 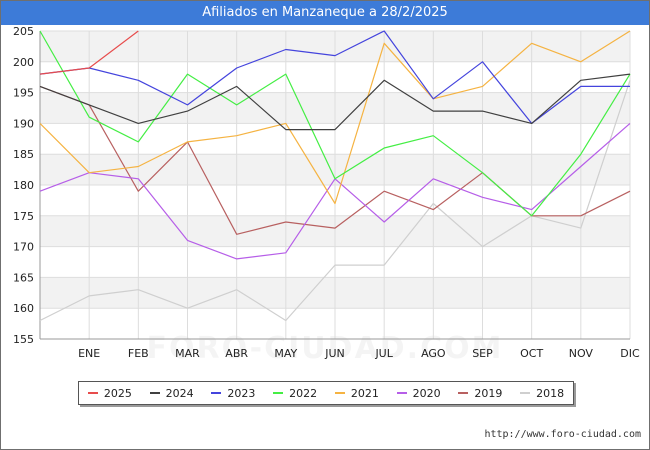 What do you see at coordinates (326, 393) in the screenshot?
I see `legend: 2025 2024 2023 2022 2021 2020 2019 2018` at bounding box center [326, 393].